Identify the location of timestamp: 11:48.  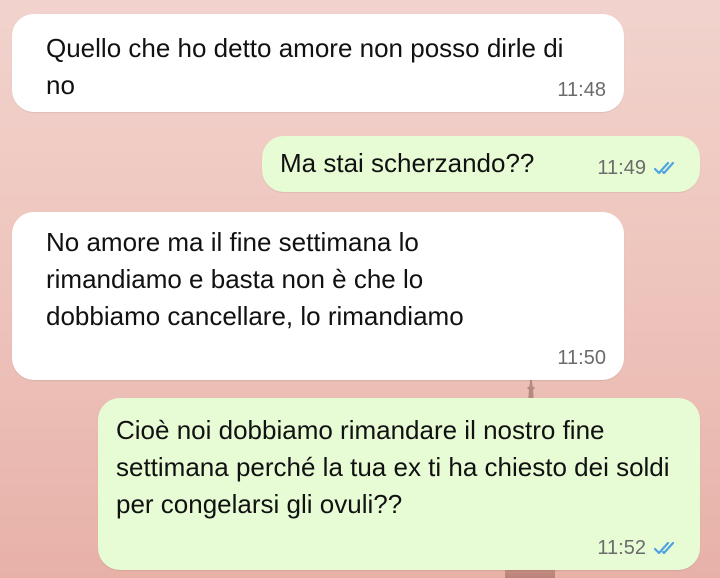
(581, 90).